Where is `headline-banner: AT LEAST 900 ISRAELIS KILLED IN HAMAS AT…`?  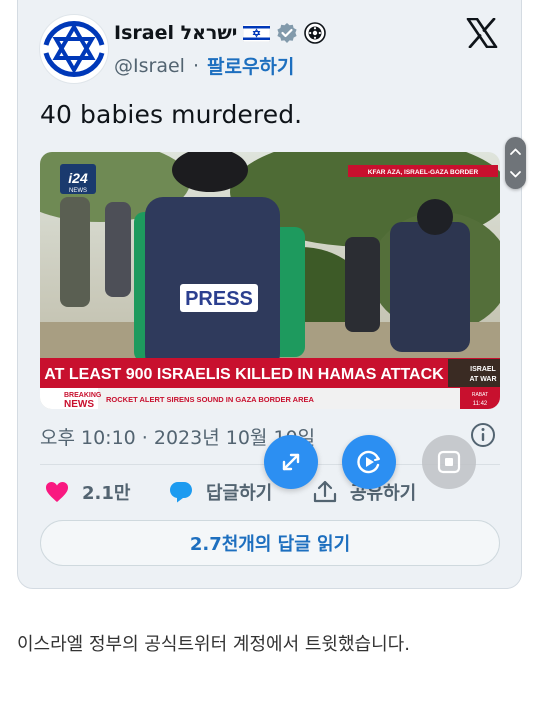
headline-banner: AT LEAST 900 ISRAELIS KILLED IN HAMAS AT… is located at coordinates (244, 374).